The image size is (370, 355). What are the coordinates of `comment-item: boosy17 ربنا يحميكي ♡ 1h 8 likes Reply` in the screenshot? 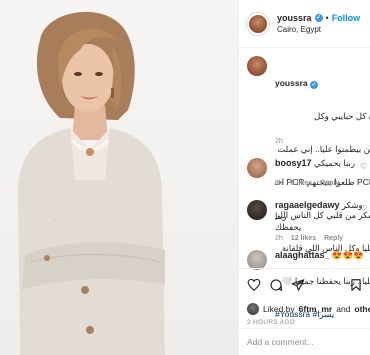 It's located at (308, 172).